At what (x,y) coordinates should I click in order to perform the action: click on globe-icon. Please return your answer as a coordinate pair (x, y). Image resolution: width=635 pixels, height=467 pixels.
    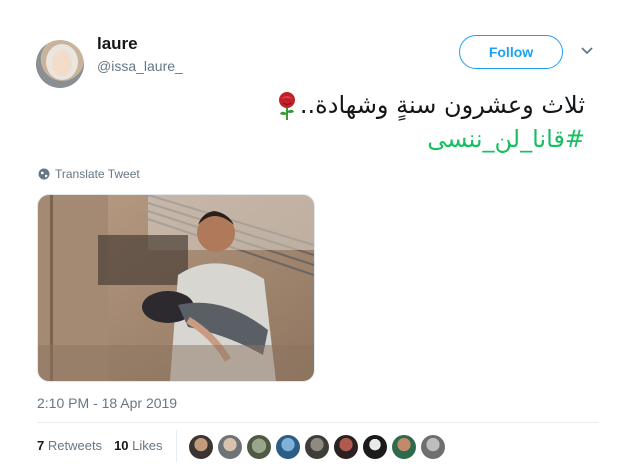
    Looking at the image, I should click on (44, 174).